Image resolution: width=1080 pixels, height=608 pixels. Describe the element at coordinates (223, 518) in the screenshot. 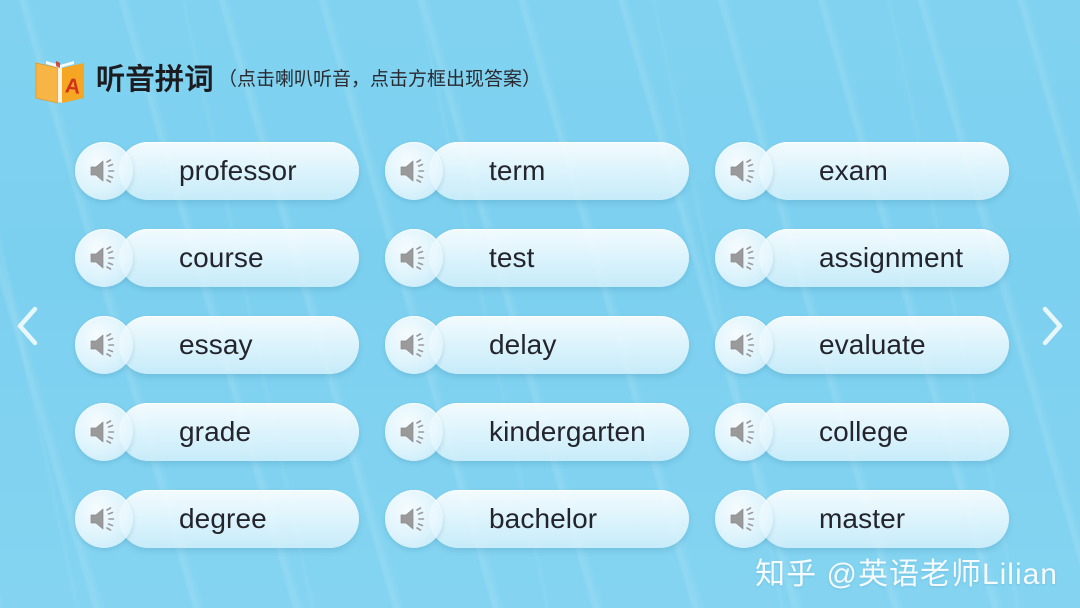

I see `word-label: degree` at that location.